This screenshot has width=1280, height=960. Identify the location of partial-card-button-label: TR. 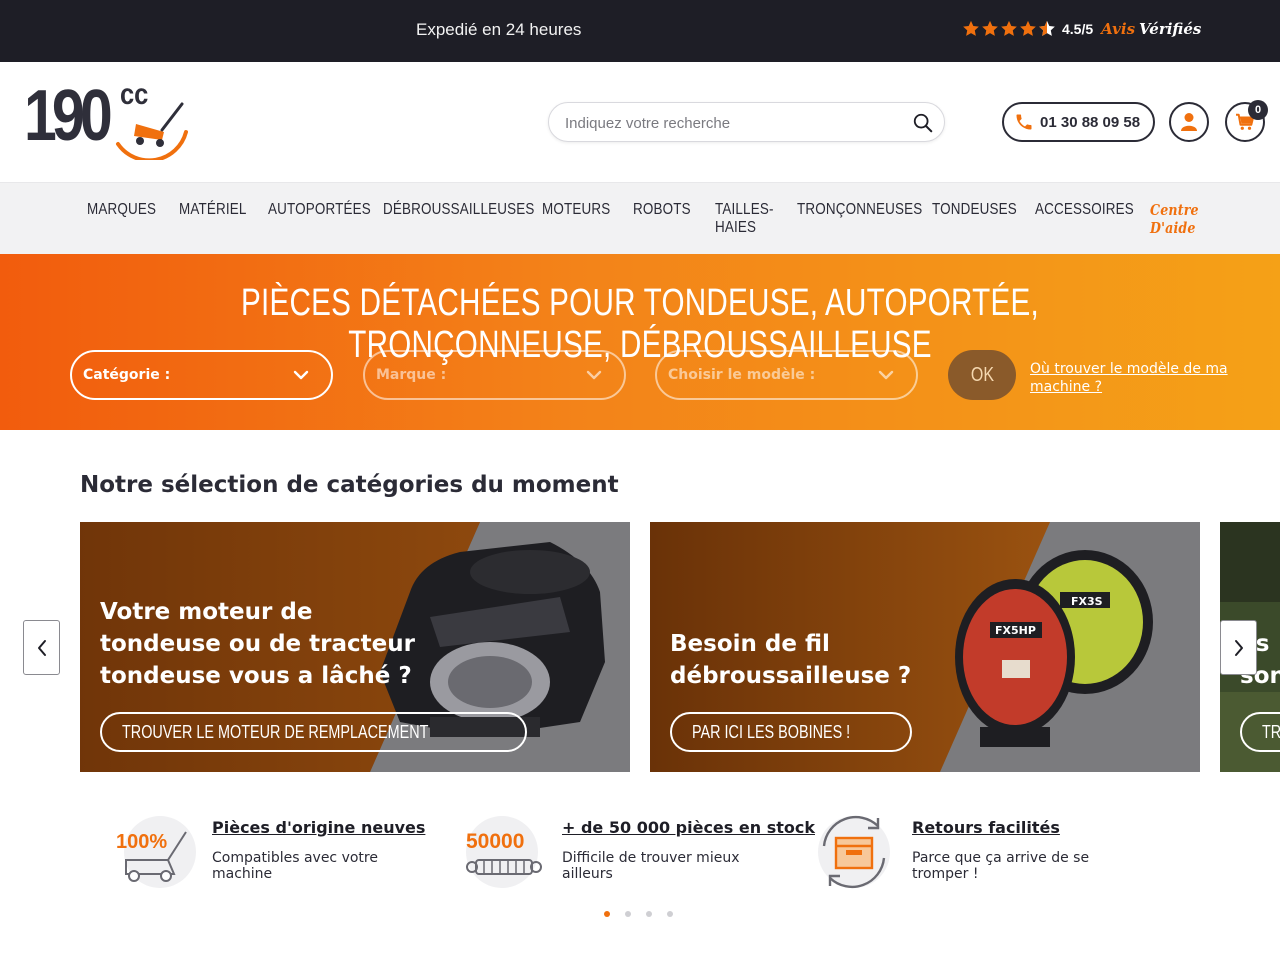
(1271, 731).